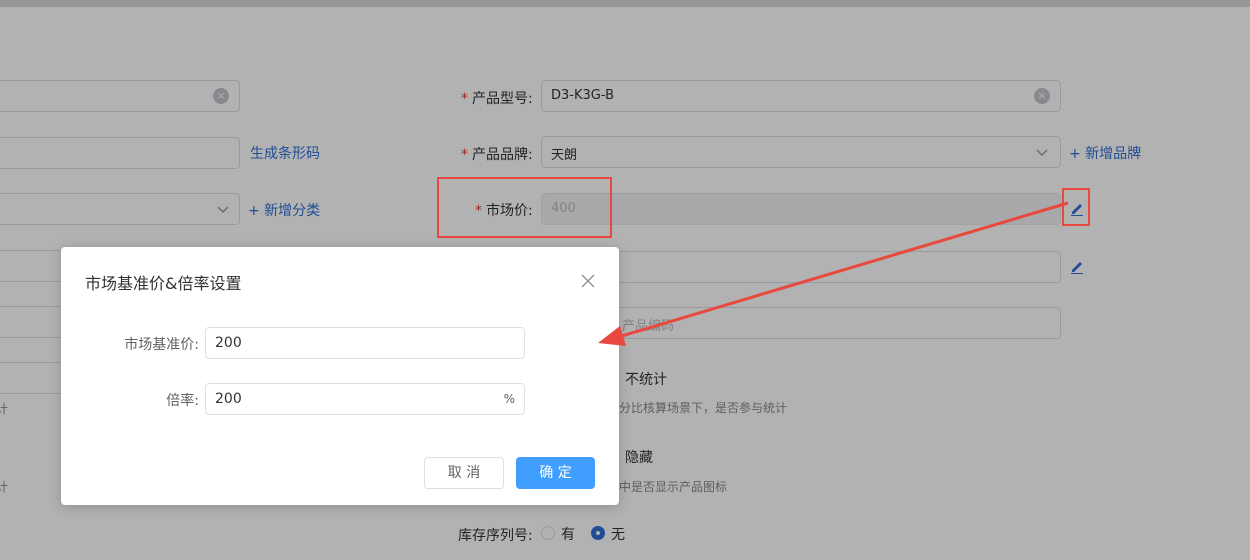 The height and width of the screenshot is (560, 1250). I want to click on base-price-value: 200, so click(228, 343).